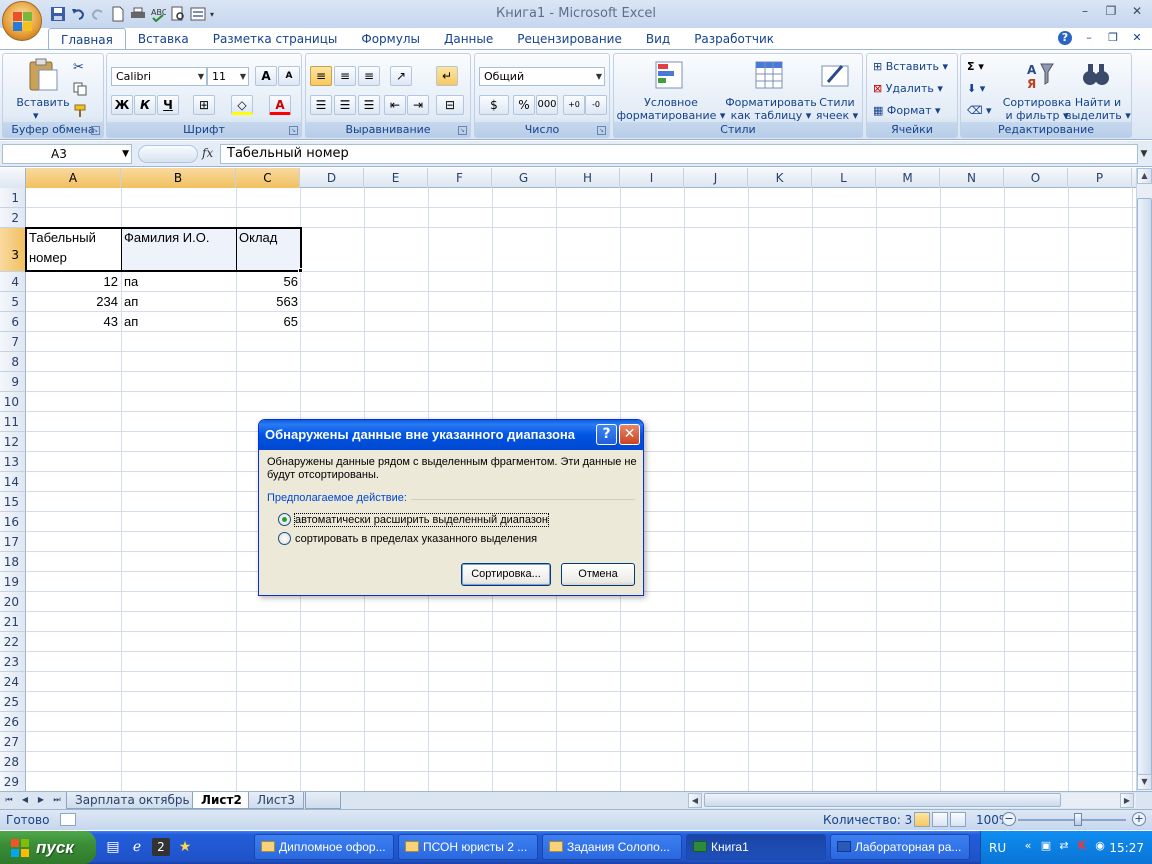 The height and width of the screenshot is (864, 1152). I want to click on column-header-a: A, so click(73, 178).